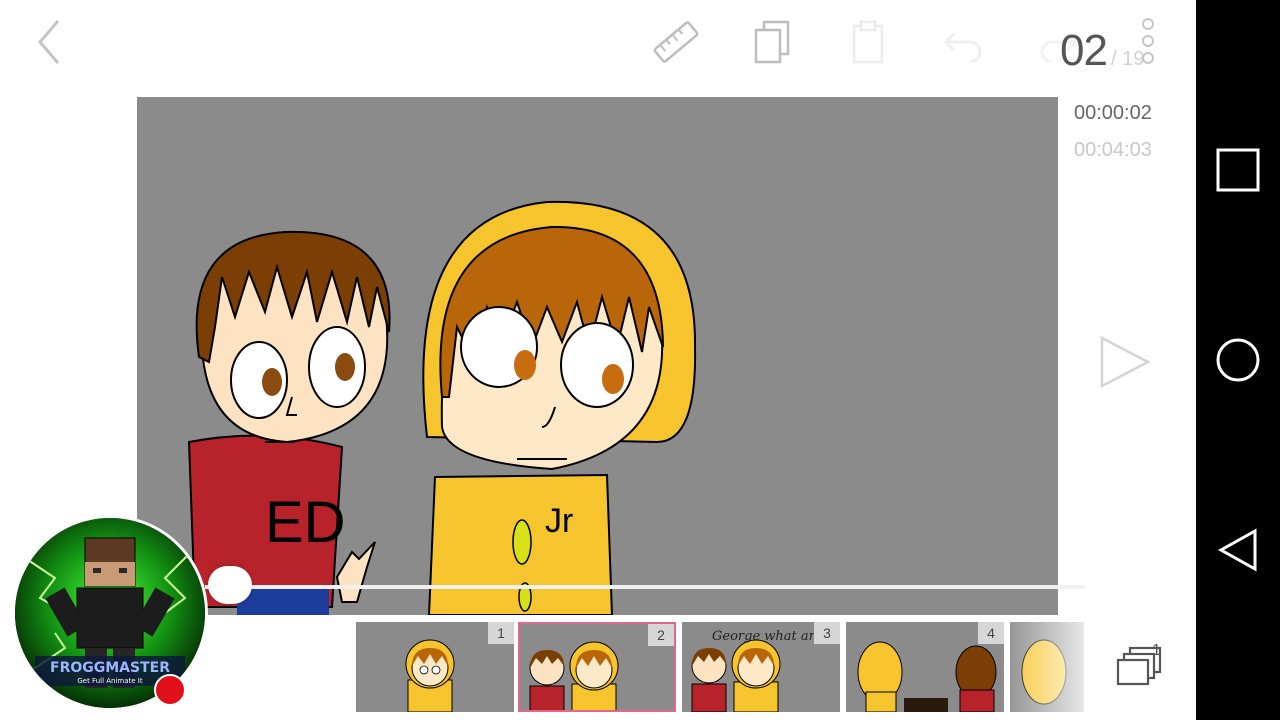 This screenshot has height=720, width=1280. What do you see at coordinates (1044, 672) in the screenshot?
I see `thumbnail-art` at bounding box center [1044, 672].